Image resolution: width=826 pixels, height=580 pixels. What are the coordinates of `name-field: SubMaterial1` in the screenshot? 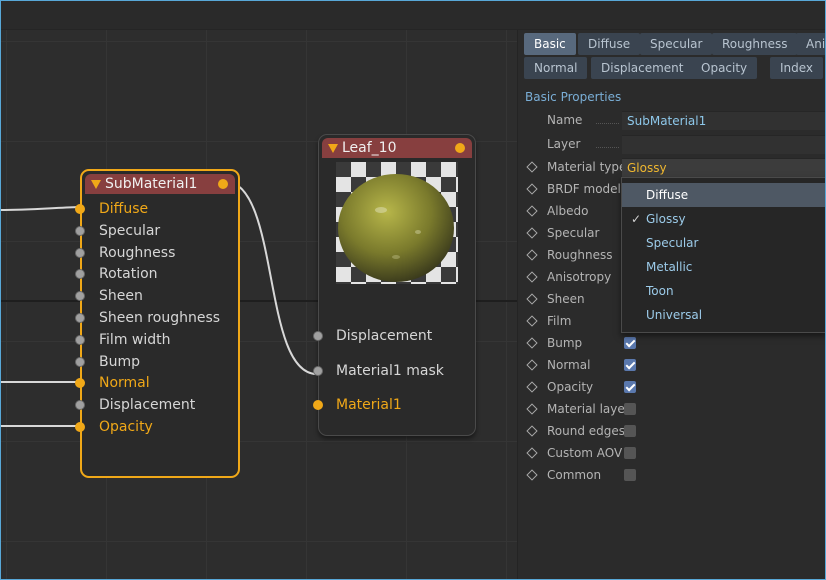 It's located at (724, 120).